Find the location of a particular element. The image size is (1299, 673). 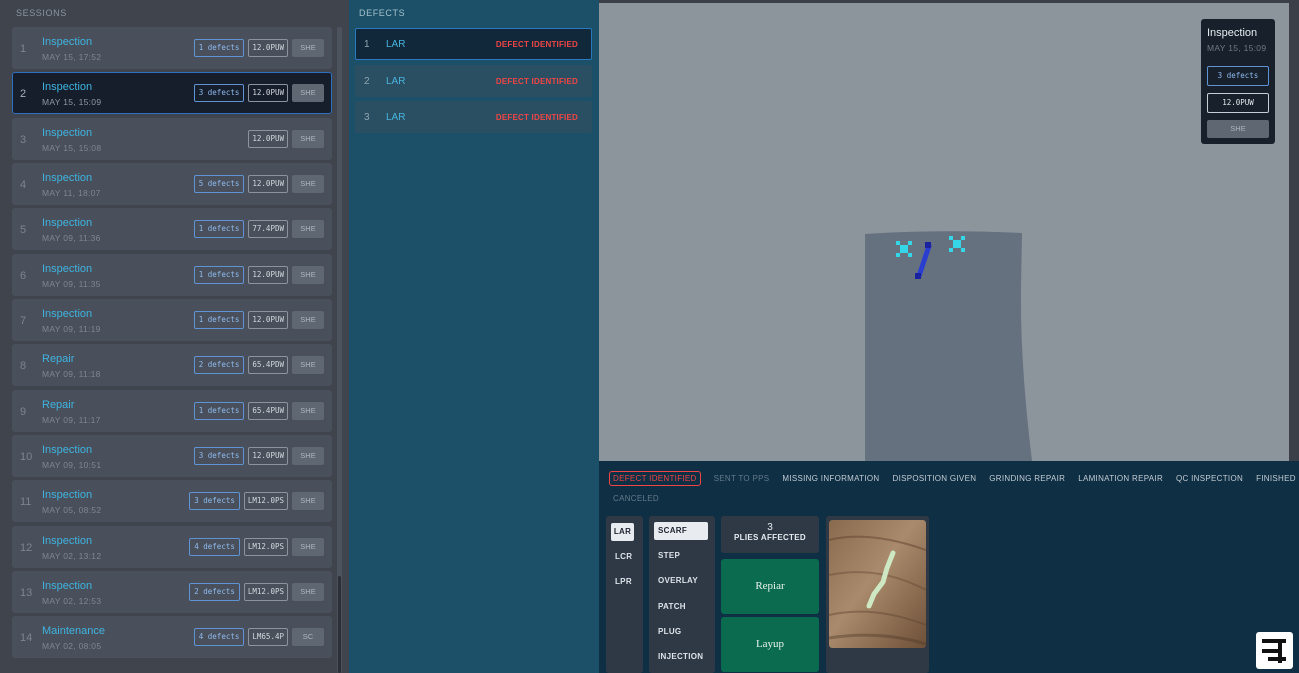

session-index: 6 is located at coordinates (23, 275).